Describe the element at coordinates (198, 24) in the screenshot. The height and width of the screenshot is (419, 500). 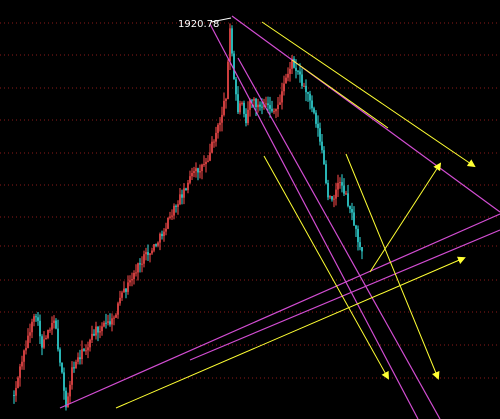
I see `peak-value-label: 1920.78` at that location.